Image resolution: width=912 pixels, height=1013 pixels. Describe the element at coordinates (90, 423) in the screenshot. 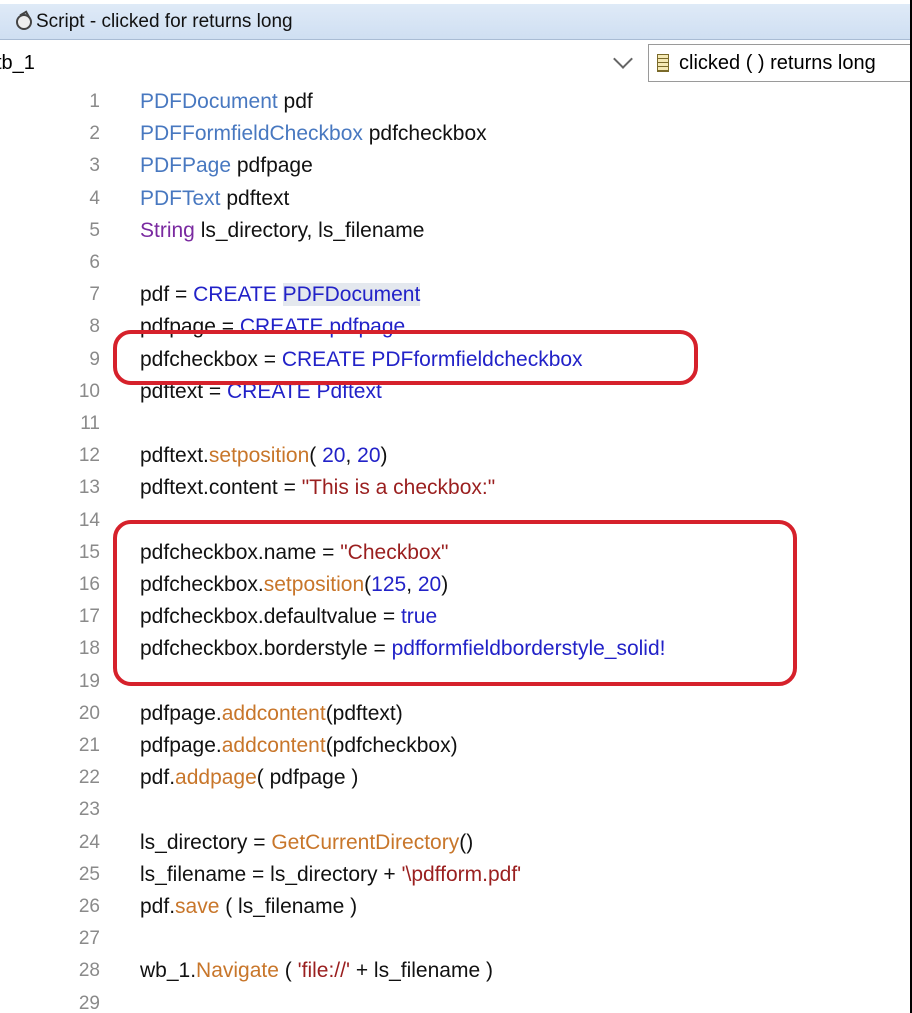

I see `line-number: 11` at that location.